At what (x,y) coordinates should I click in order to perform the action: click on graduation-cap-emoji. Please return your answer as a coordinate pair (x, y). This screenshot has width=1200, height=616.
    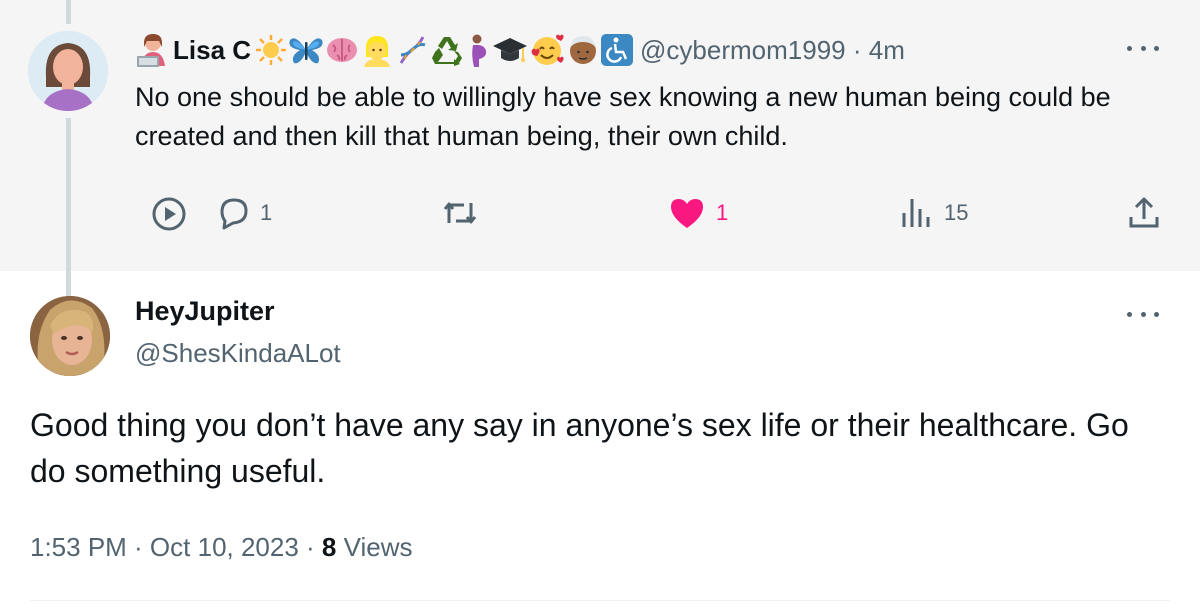
    Looking at the image, I should click on (510, 50).